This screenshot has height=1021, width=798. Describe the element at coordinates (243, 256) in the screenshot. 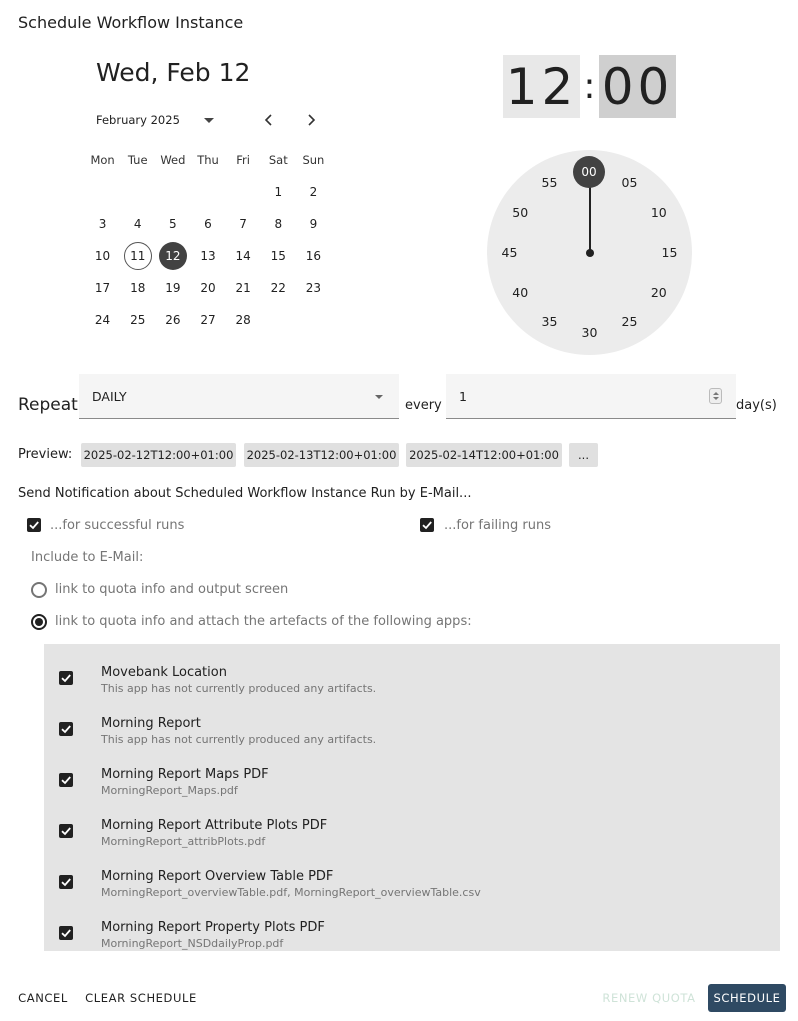

I see `calendar-day: 14` at that location.